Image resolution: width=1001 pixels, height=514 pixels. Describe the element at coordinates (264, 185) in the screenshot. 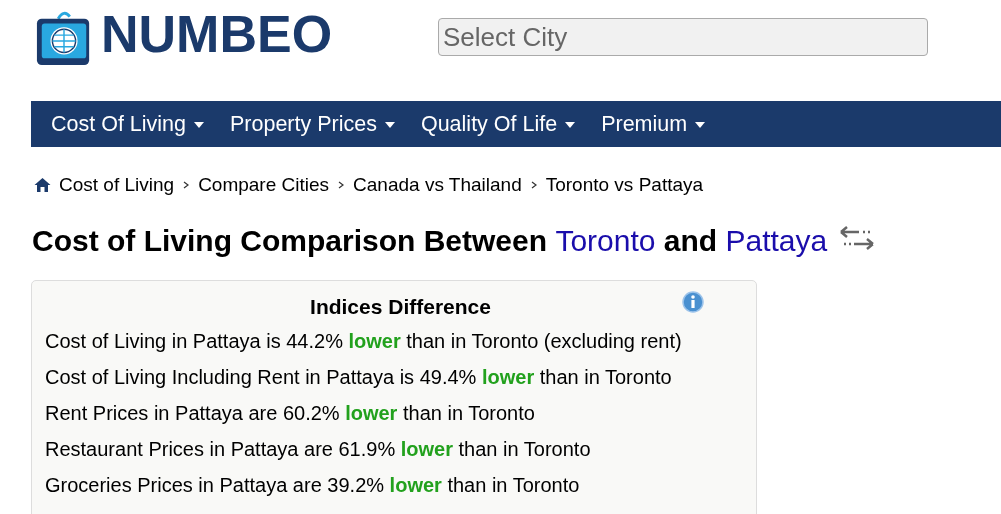

I see `breadcrumb-link: Compare Cities` at that location.